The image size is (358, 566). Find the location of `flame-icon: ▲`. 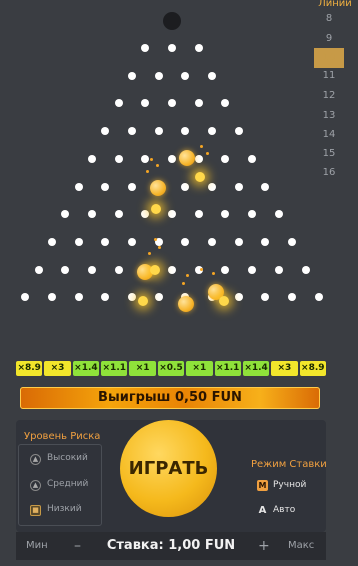

flame-icon: ▲ is located at coordinates (35, 485).